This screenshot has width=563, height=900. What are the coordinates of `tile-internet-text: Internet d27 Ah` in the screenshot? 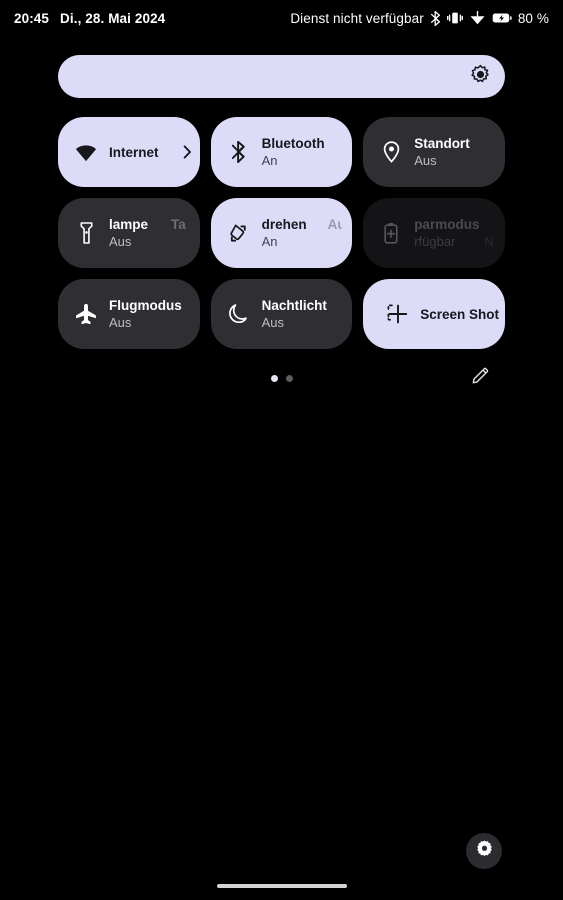 It's located at (149, 152).